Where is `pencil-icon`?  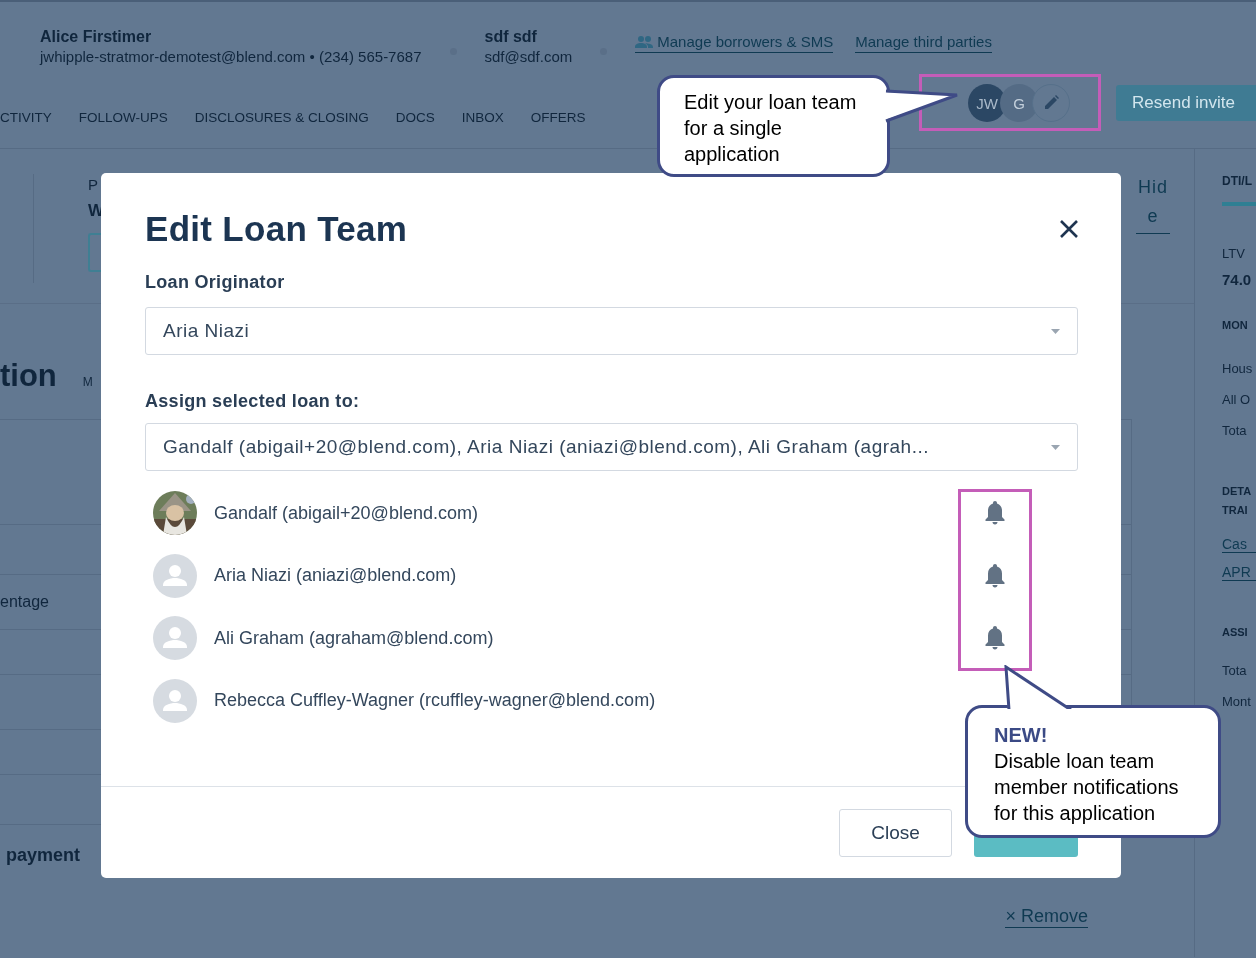 pencil-icon is located at coordinates (1051, 103).